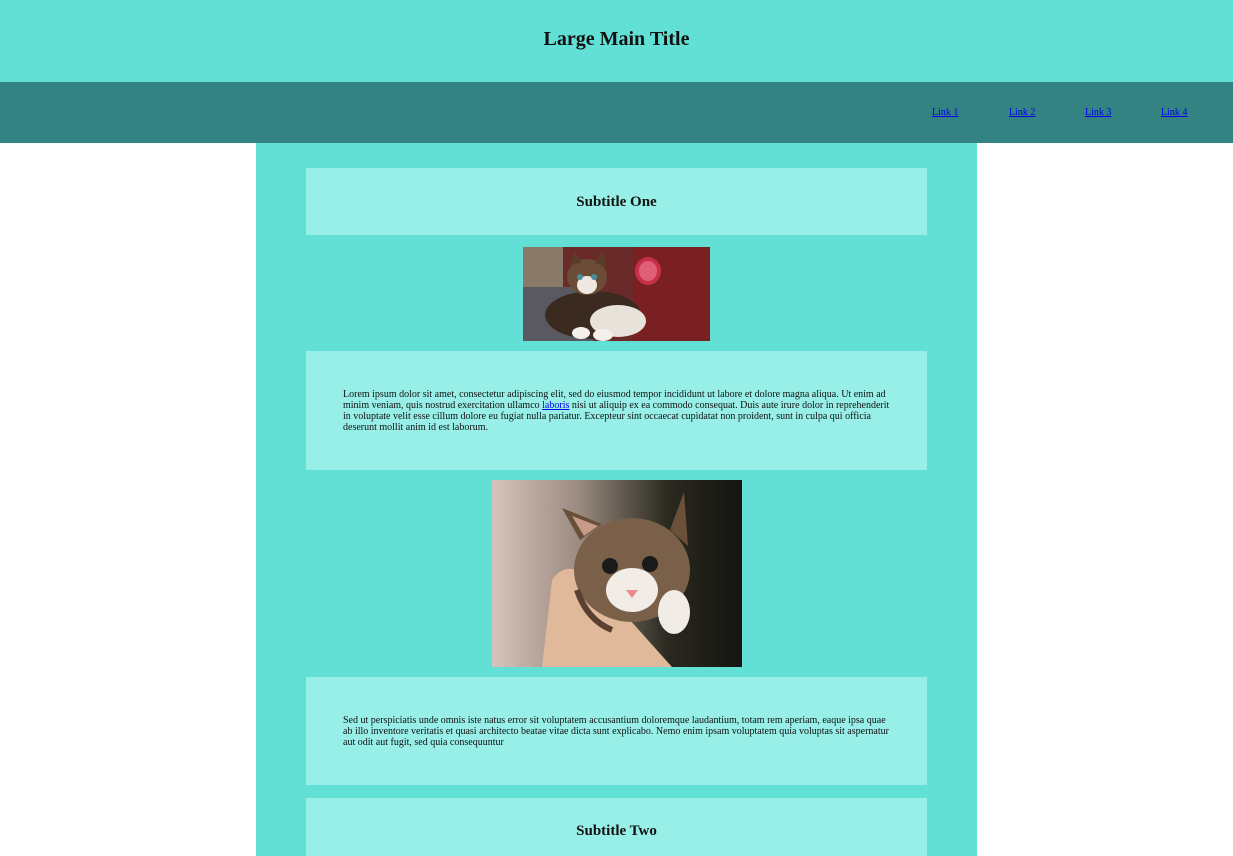  Describe the element at coordinates (555, 405) in the screenshot. I see `laboris-link: laboris` at that location.